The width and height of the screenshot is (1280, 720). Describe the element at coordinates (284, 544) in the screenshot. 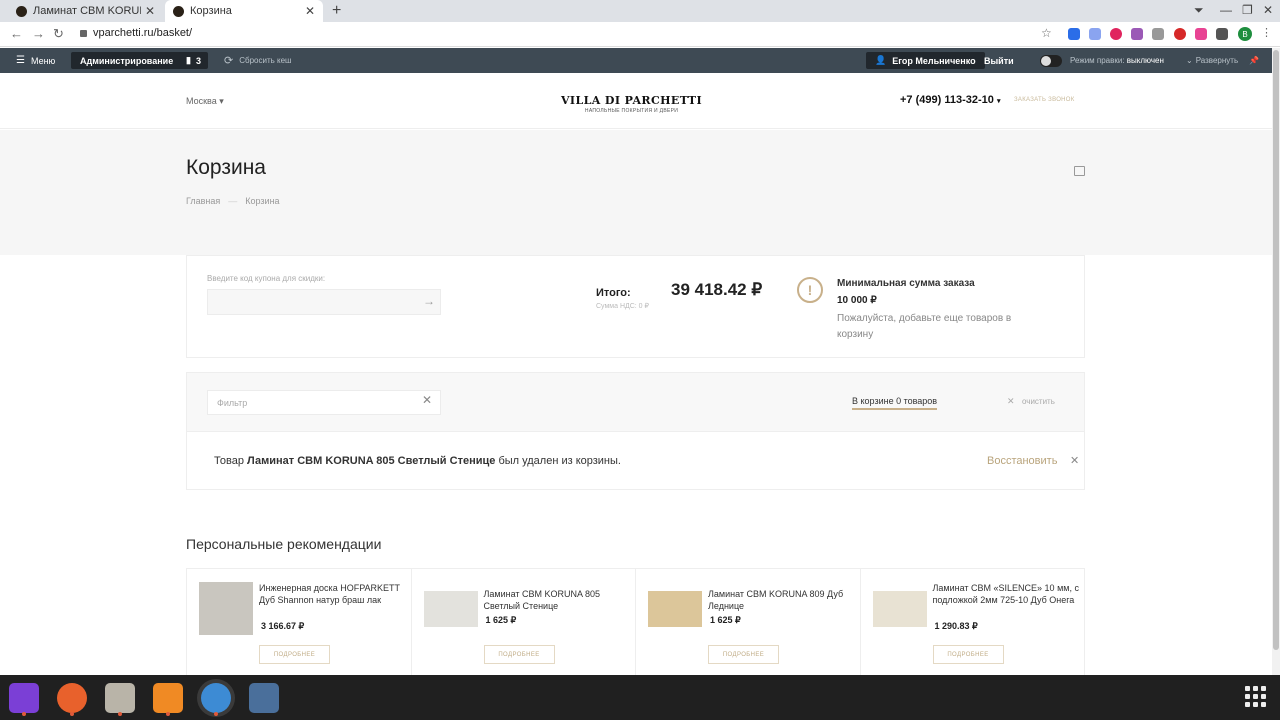

I see `recommendations-title: Персональные рекомендации` at that location.